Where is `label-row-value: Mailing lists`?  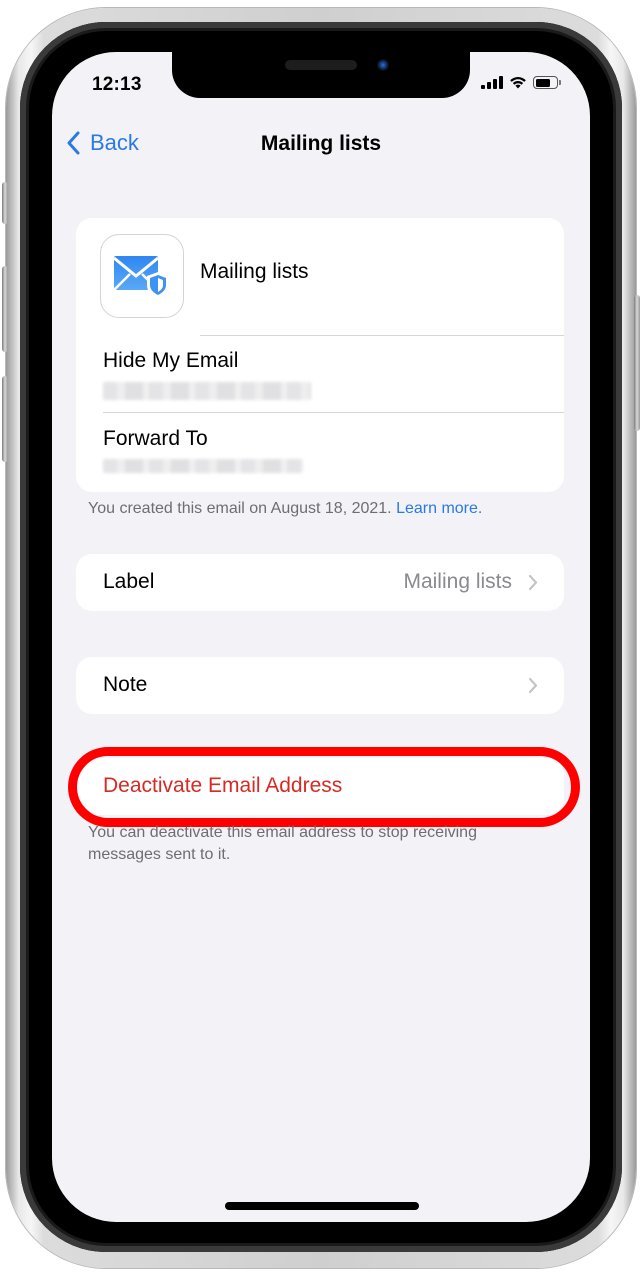 label-row-value: Mailing lists is located at coordinates (457, 581).